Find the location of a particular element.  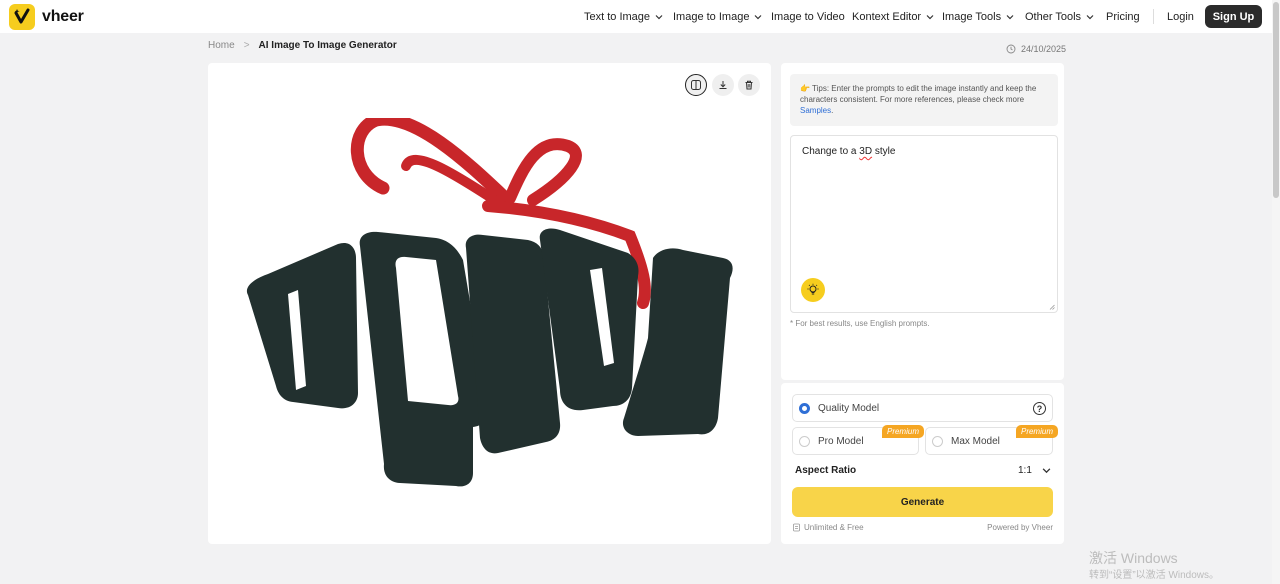

vheer-logo-icon is located at coordinates (22, 17).